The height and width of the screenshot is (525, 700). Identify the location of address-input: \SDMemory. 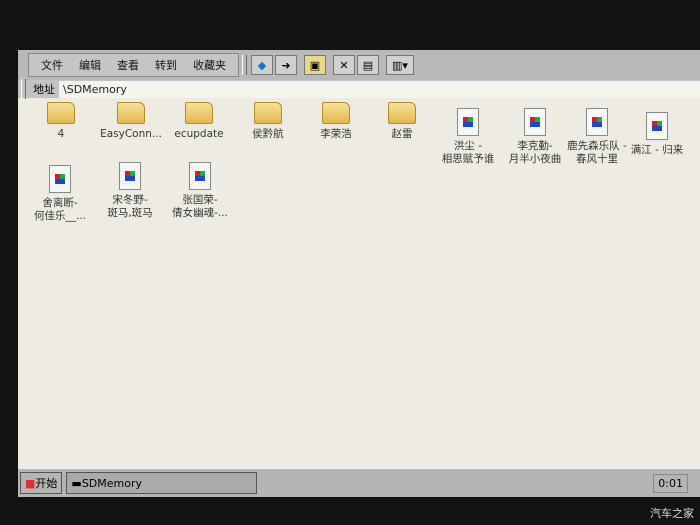
(379, 89).